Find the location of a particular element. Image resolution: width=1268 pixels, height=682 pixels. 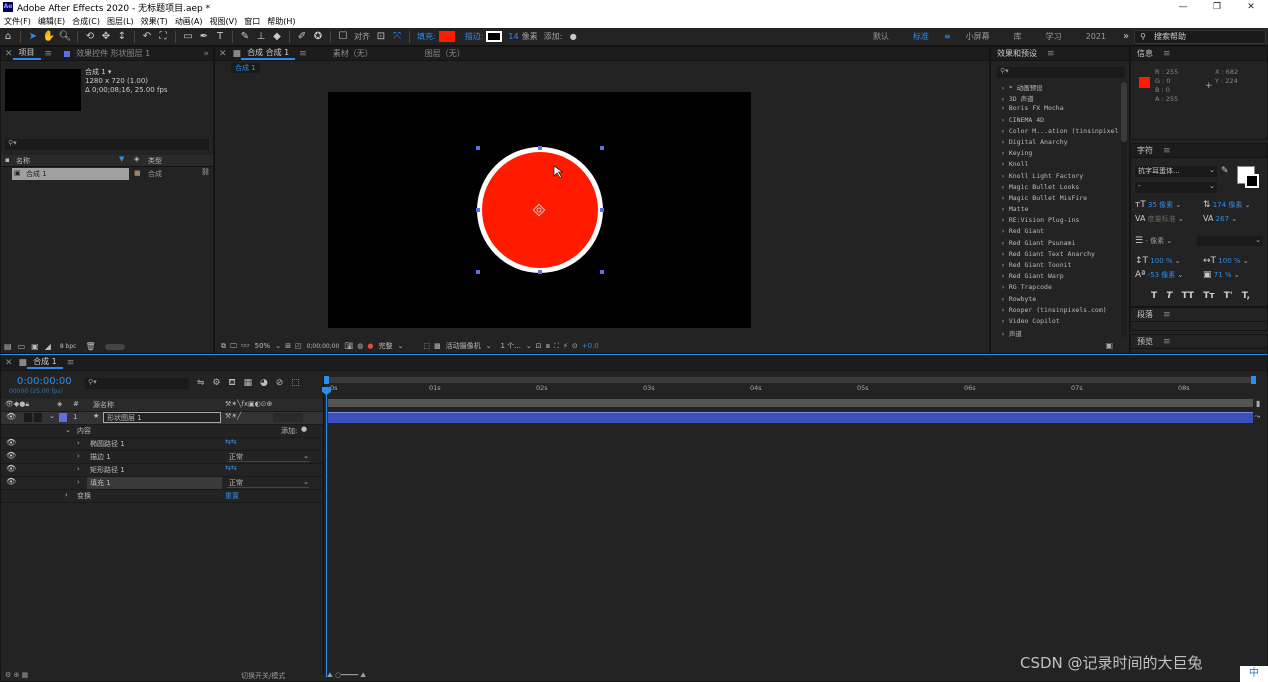

current-time-indicator is located at coordinates (326, 532).